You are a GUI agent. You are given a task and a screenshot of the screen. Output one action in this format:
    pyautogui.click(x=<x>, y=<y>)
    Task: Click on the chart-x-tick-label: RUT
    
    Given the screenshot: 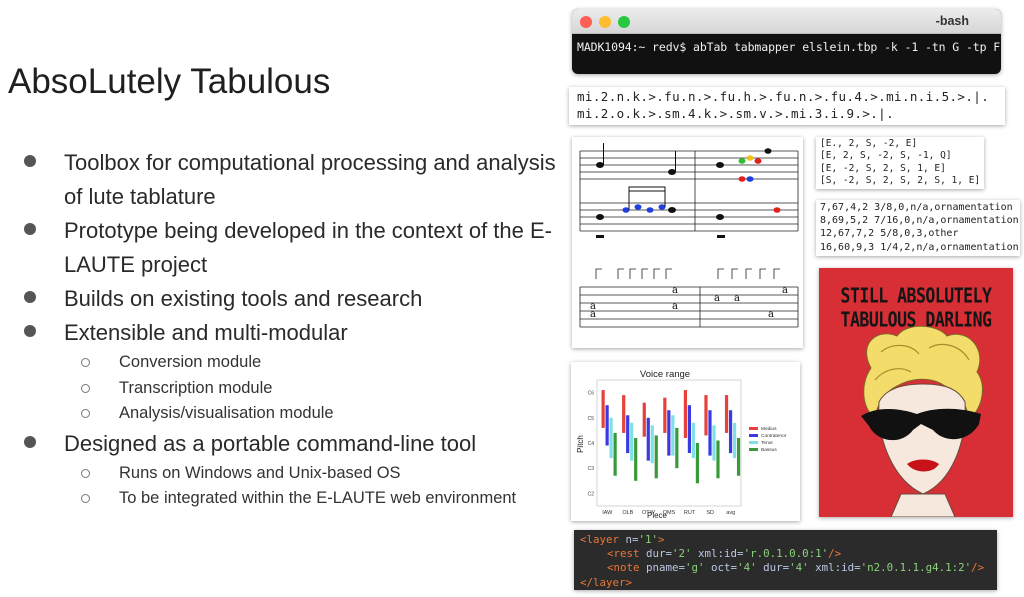 What is the action you would take?
    pyautogui.click(x=690, y=513)
    